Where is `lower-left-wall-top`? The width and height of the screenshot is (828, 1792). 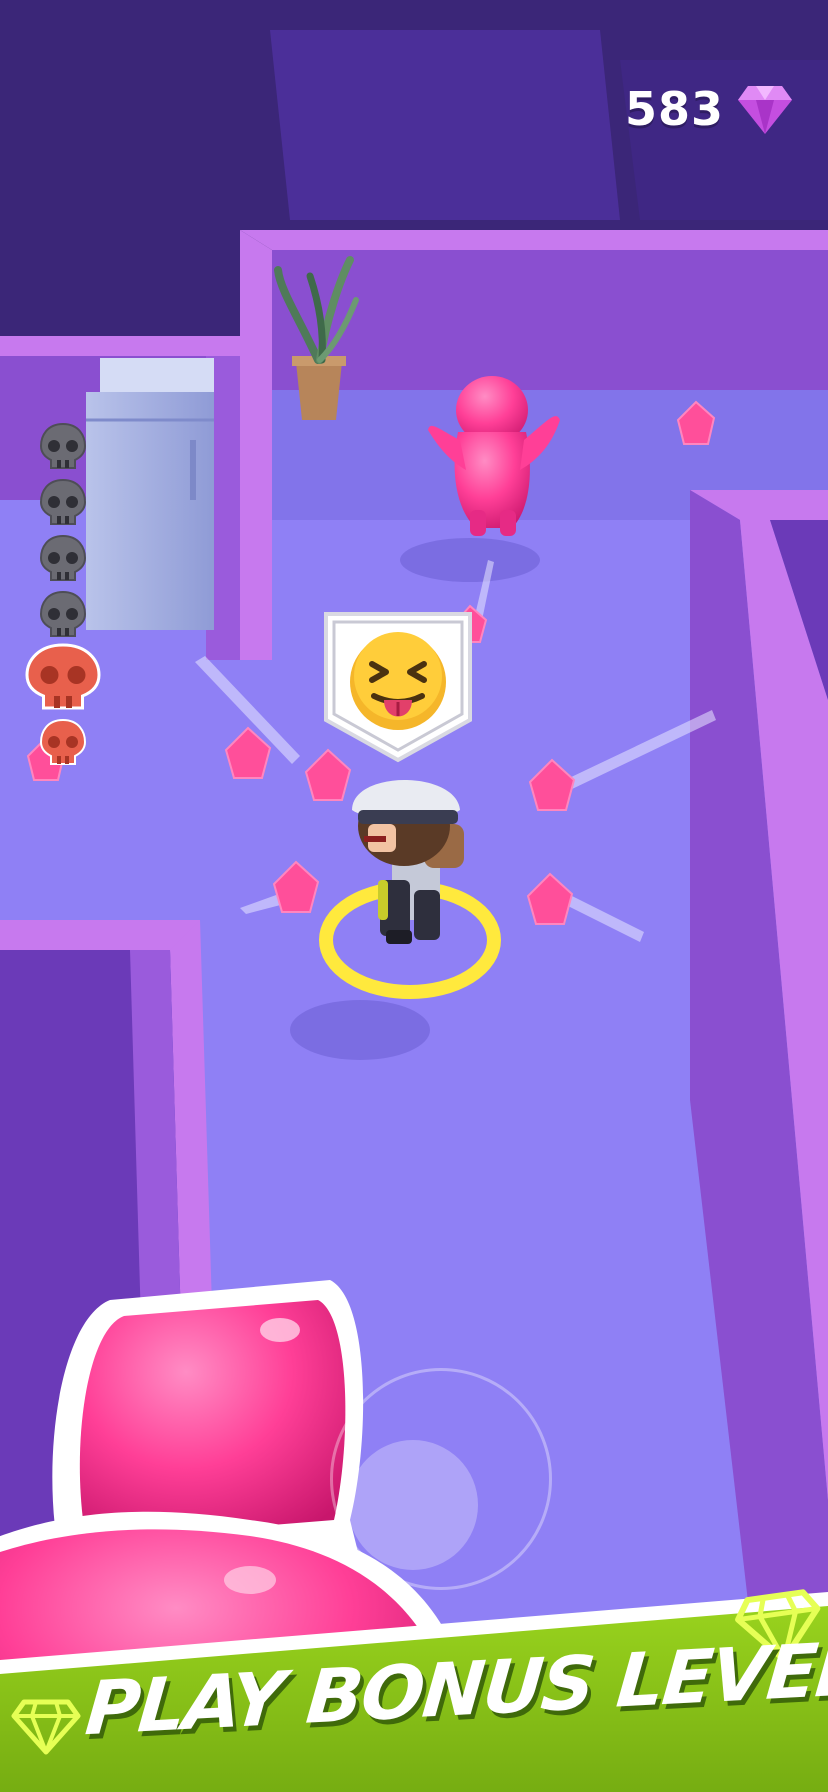
lower-left-wall-top is located at coordinates (100, 935).